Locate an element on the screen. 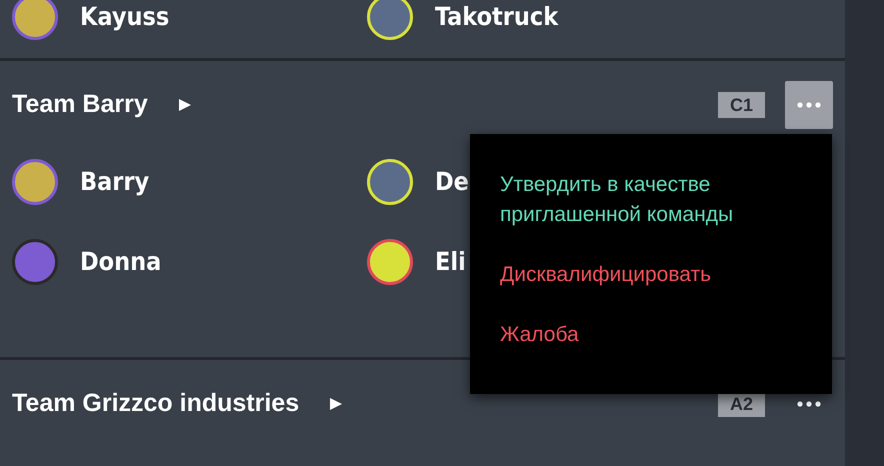  player-name: Donna is located at coordinates (121, 262).